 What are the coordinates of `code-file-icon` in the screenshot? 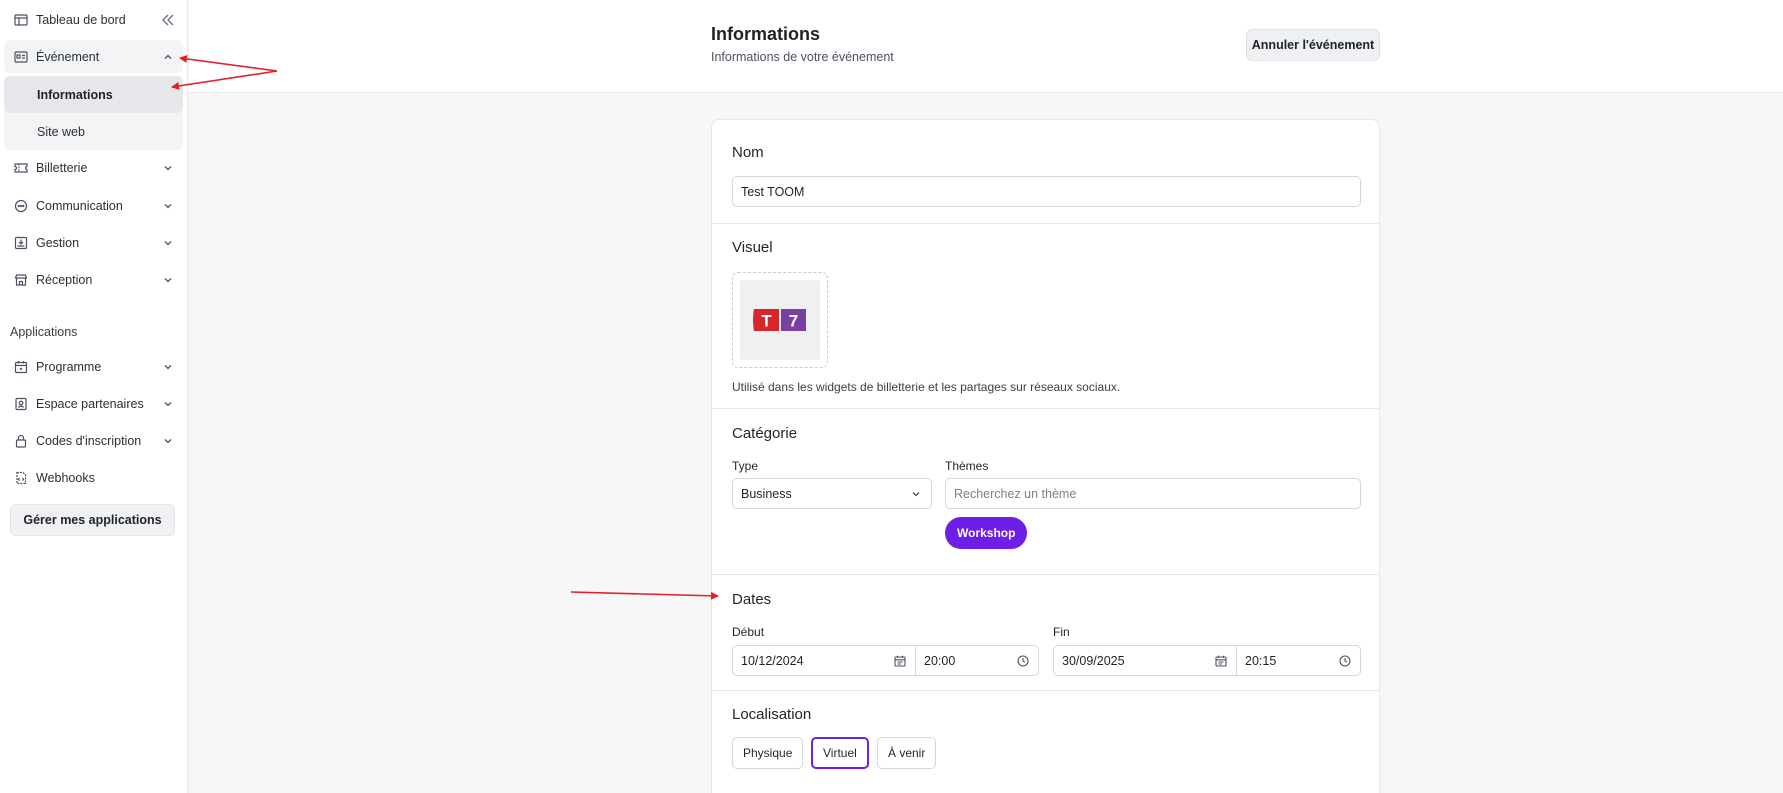 It's located at (21, 478).